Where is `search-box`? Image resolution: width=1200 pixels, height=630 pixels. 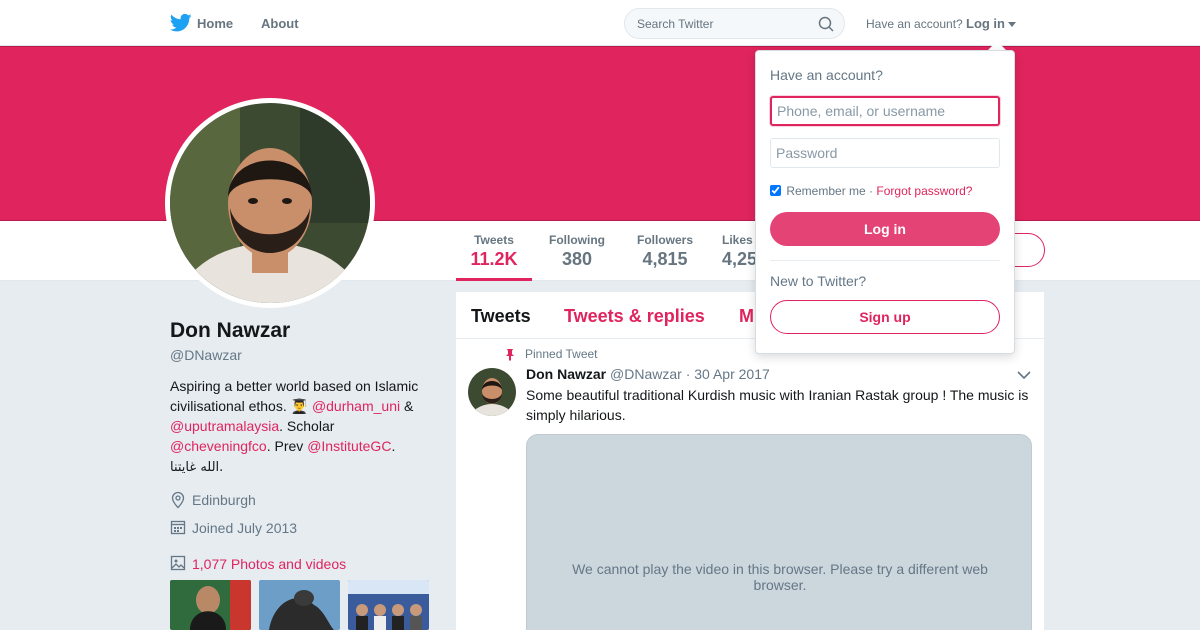
search-box is located at coordinates (734, 23).